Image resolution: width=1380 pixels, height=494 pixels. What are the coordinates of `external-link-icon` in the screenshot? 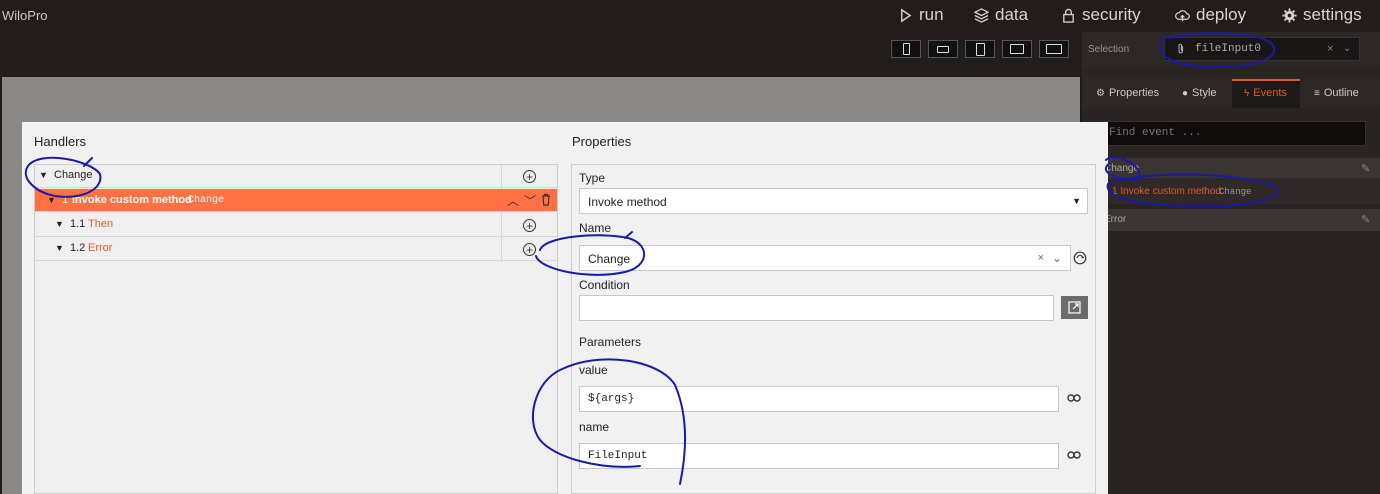 It's located at (1074, 307).